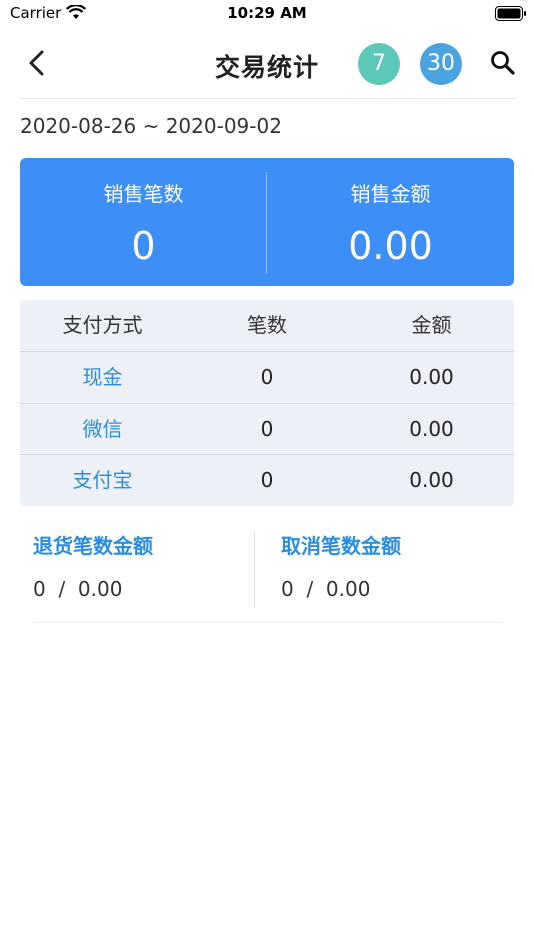 The height and width of the screenshot is (950, 534). I want to click on payment-method-cash: 现金, so click(102, 377).